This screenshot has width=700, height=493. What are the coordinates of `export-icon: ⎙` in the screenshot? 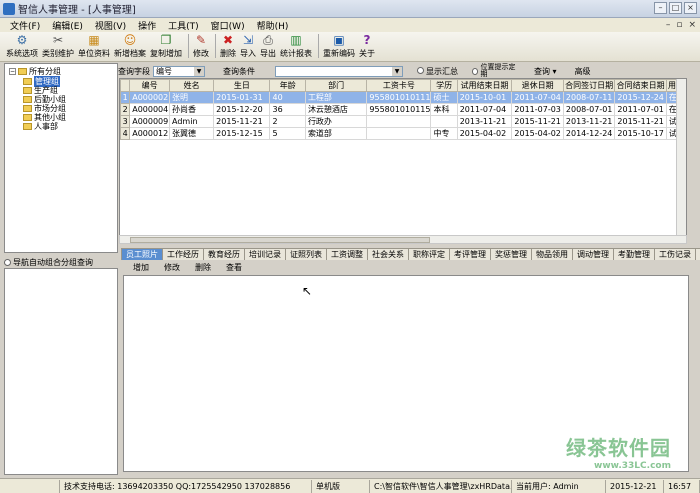 It's located at (268, 39).